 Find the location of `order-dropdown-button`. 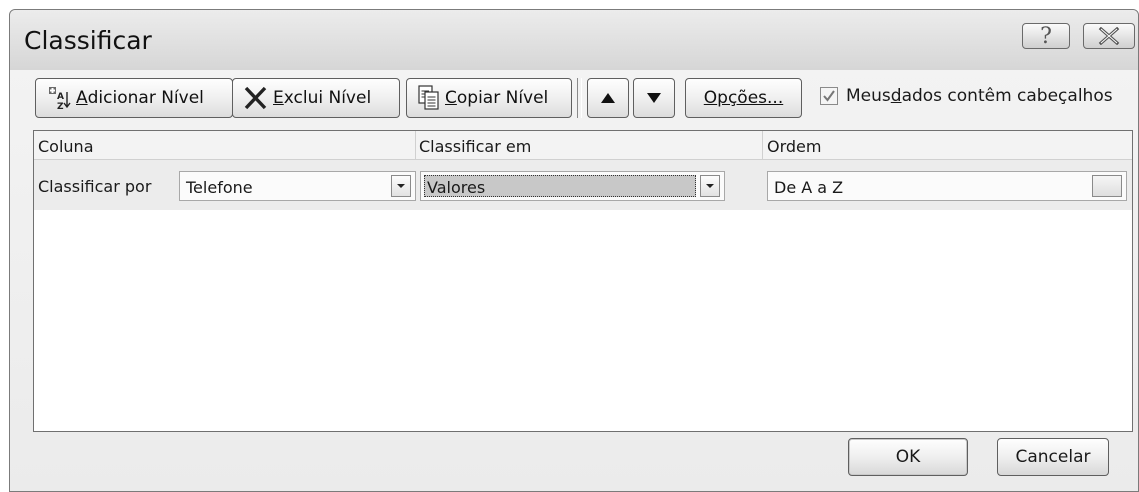

order-dropdown-button is located at coordinates (1107, 186).